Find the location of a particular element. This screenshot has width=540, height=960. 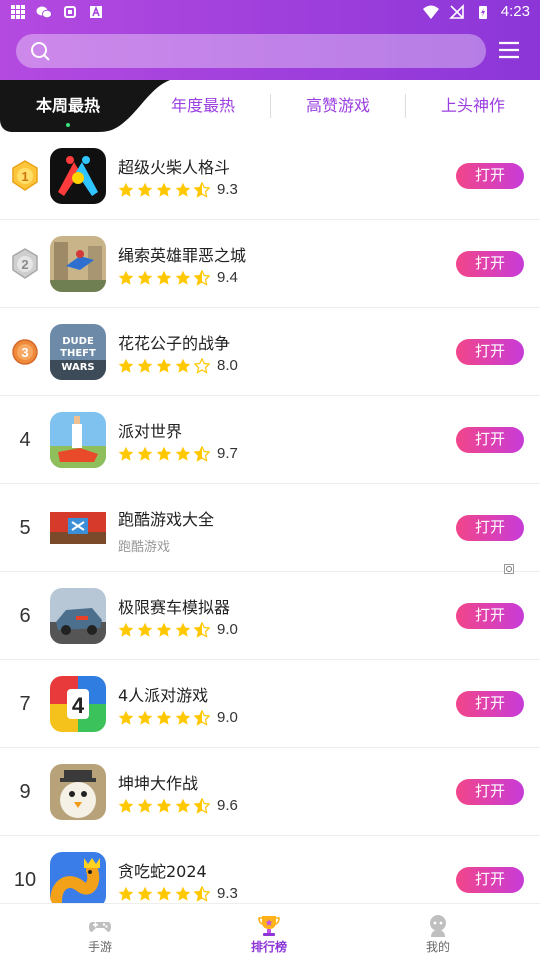

rank-number: 7 is located at coordinates (25, 704).